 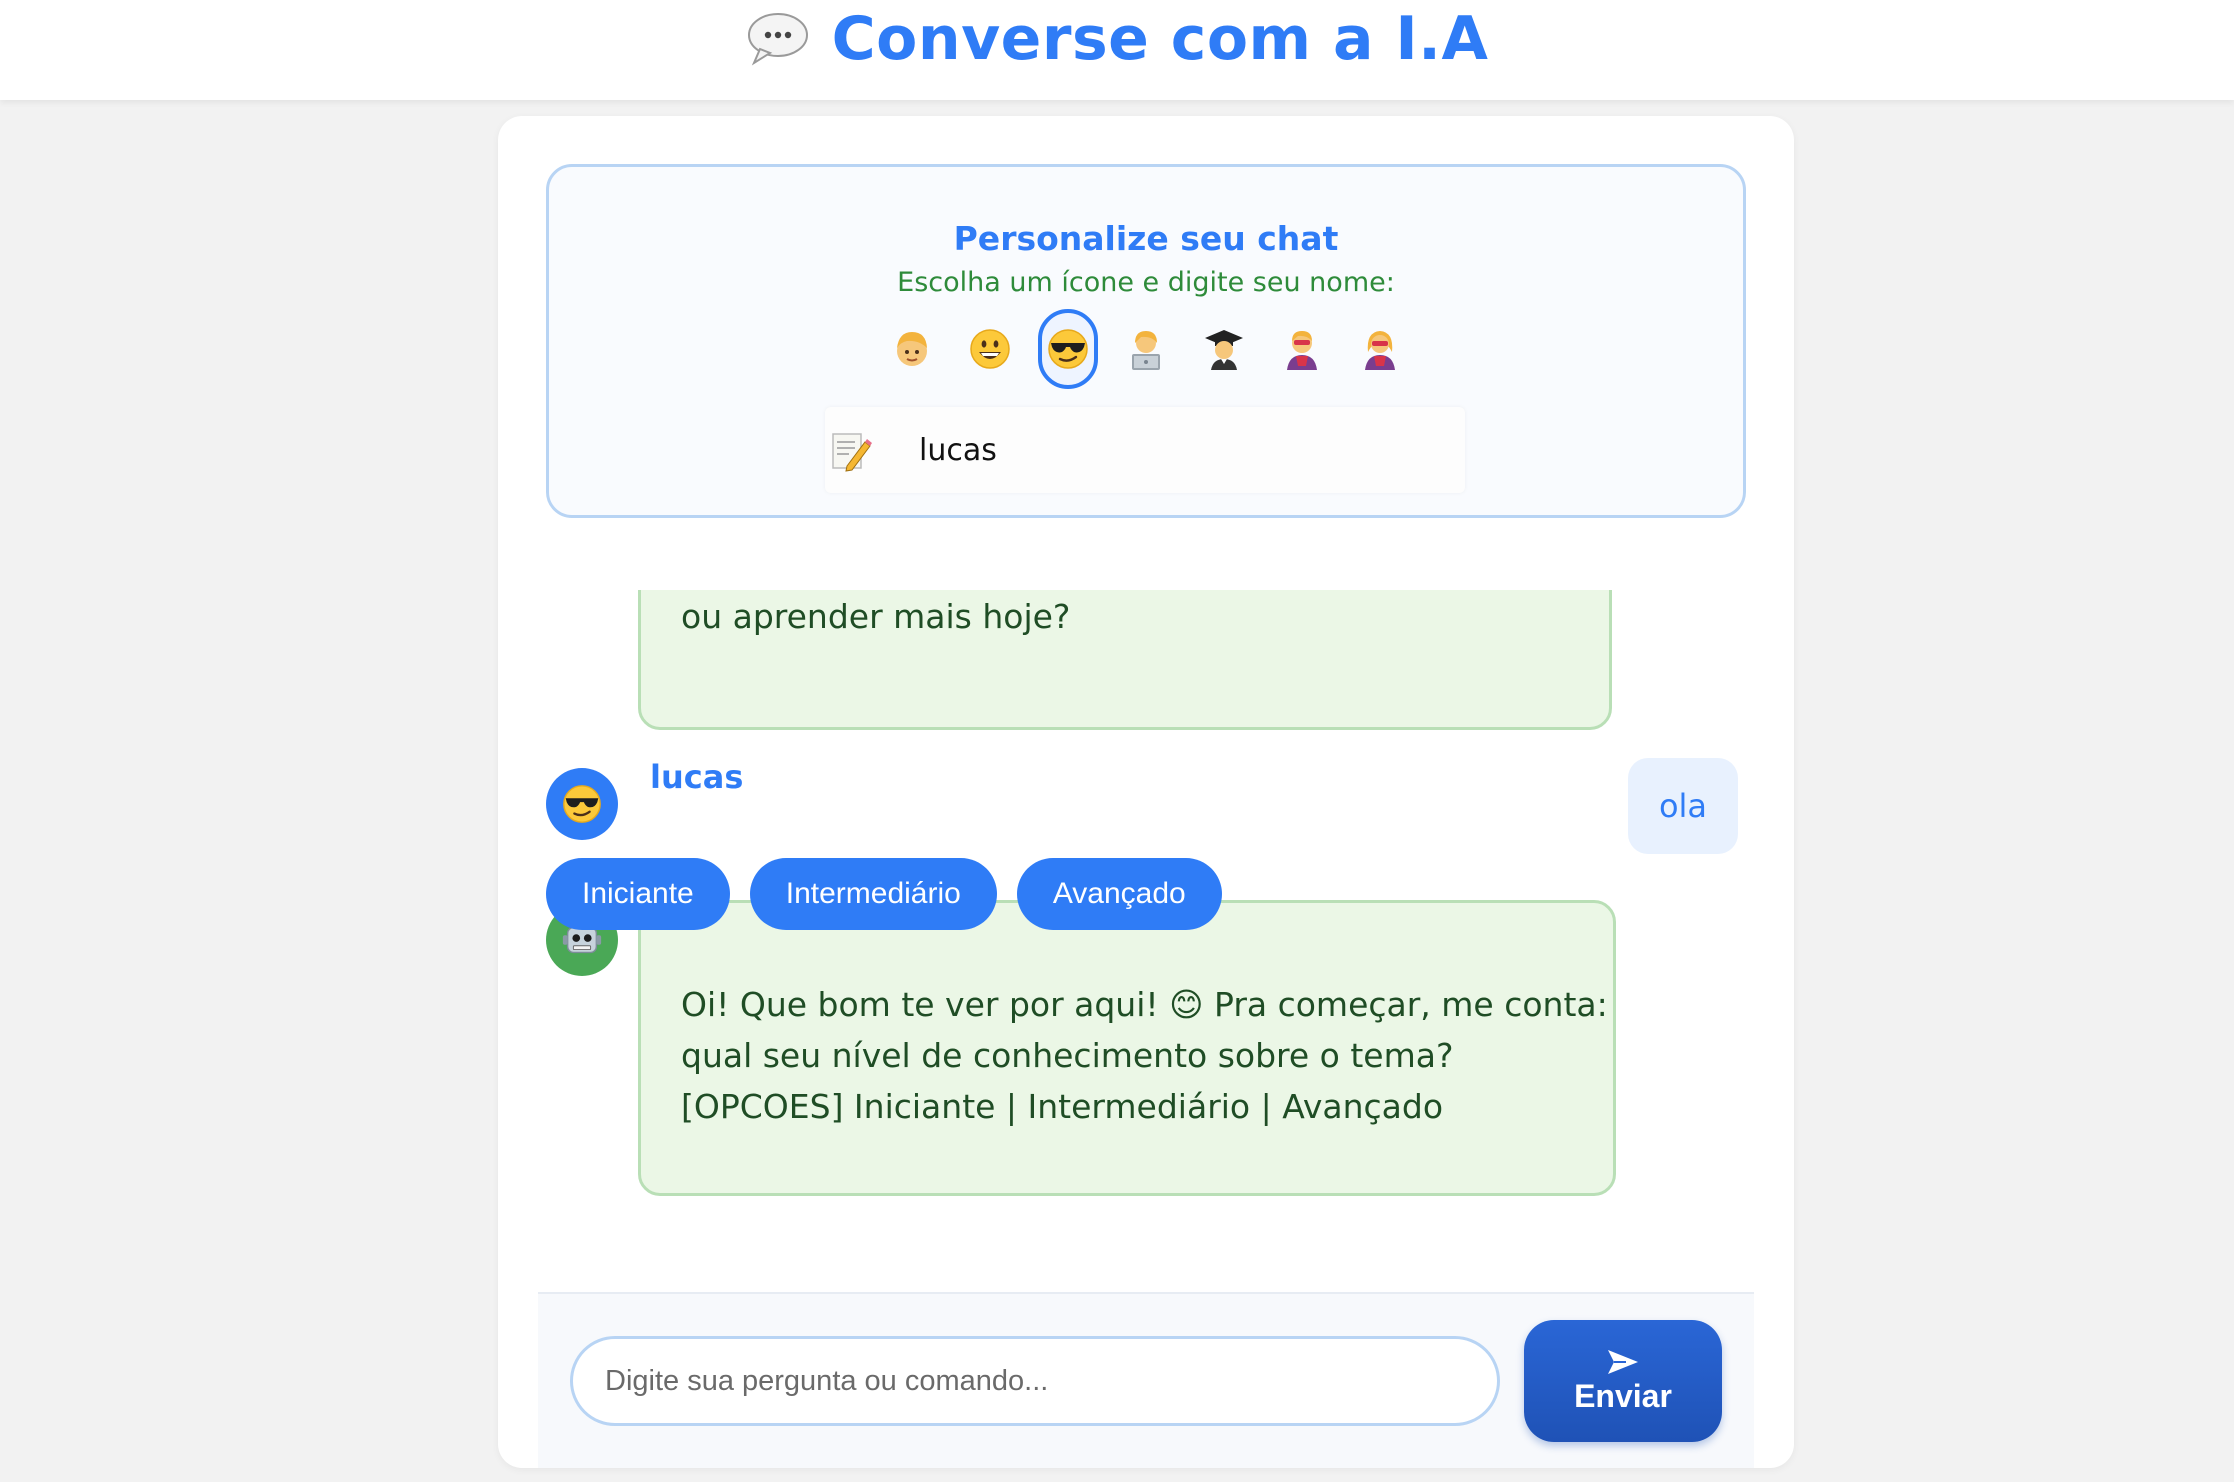 What do you see at coordinates (876, 616) in the screenshot?
I see `bot-message-text: ou aprender mais hoje?` at bounding box center [876, 616].